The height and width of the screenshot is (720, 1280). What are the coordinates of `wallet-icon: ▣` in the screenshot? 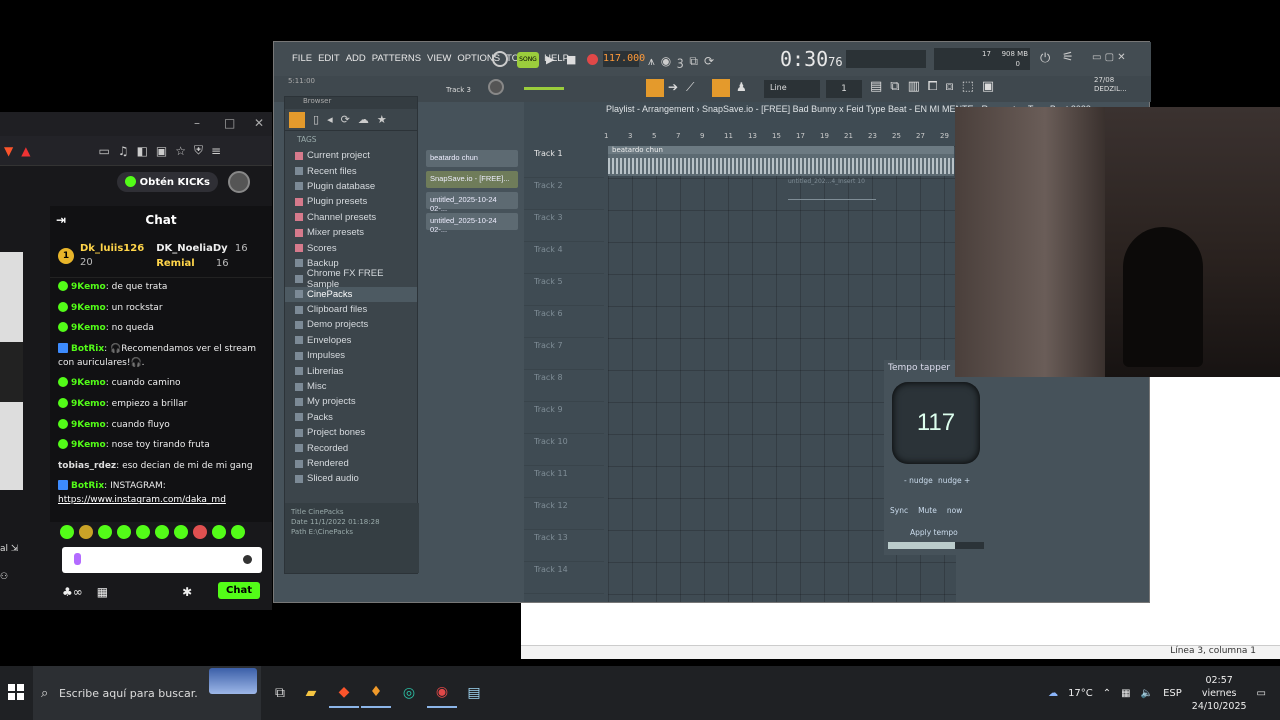 It's located at (161, 151).